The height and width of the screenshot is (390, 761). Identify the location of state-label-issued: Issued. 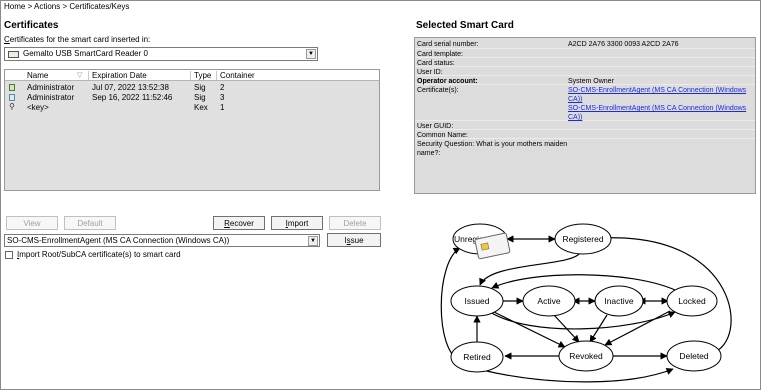
(476, 301).